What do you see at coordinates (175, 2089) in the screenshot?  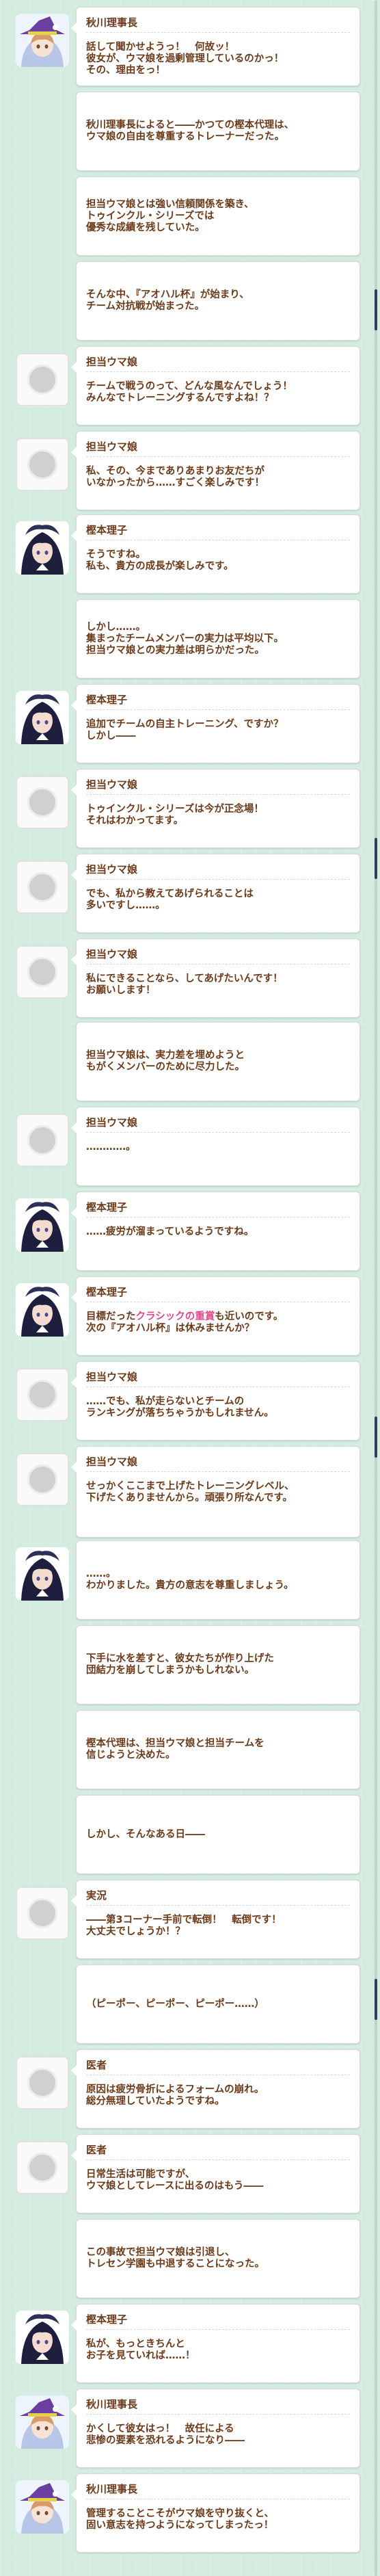 I see `dialogue-line: 原因は疲労骨折によるフォームの崩れ。` at bounding box center [175, 2089].